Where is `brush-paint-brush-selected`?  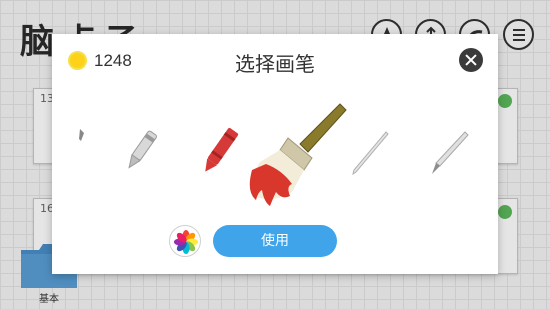 brush-paint-brush-selected is located at coordinates (297, 156).